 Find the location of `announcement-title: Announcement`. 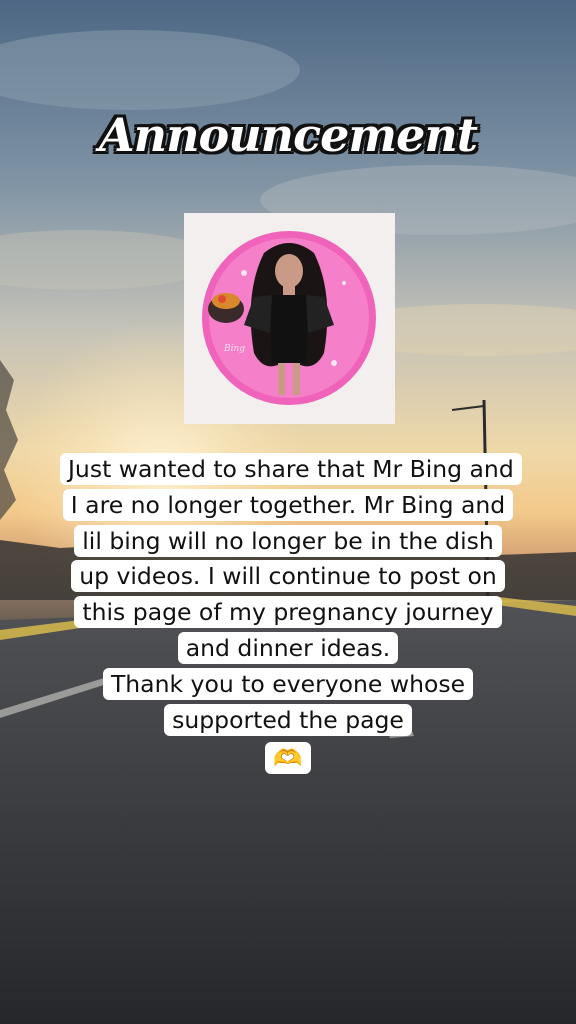

announcement-title: Announcement is located at coordinates (288, 135).